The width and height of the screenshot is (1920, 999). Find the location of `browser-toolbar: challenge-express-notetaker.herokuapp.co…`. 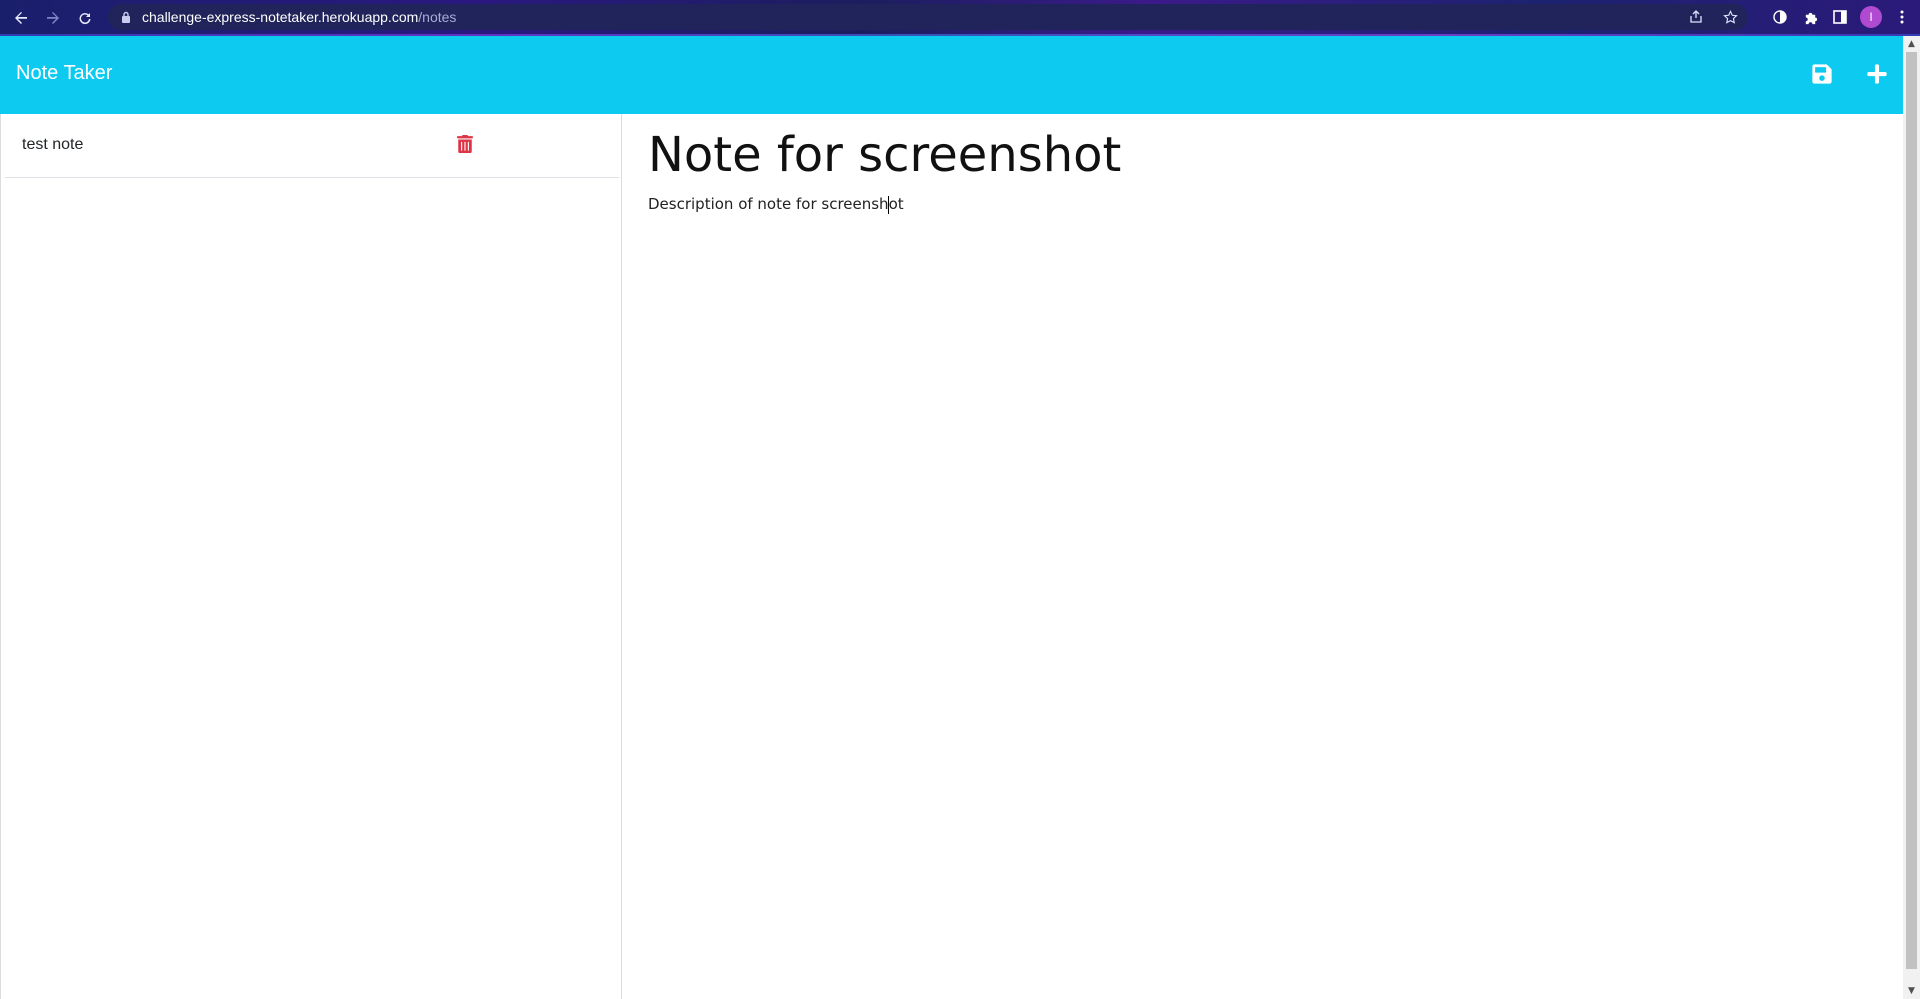

browser-toolbar: challenge-express-notetaker.herokuapp.co… is located at coordinates (960, 18).